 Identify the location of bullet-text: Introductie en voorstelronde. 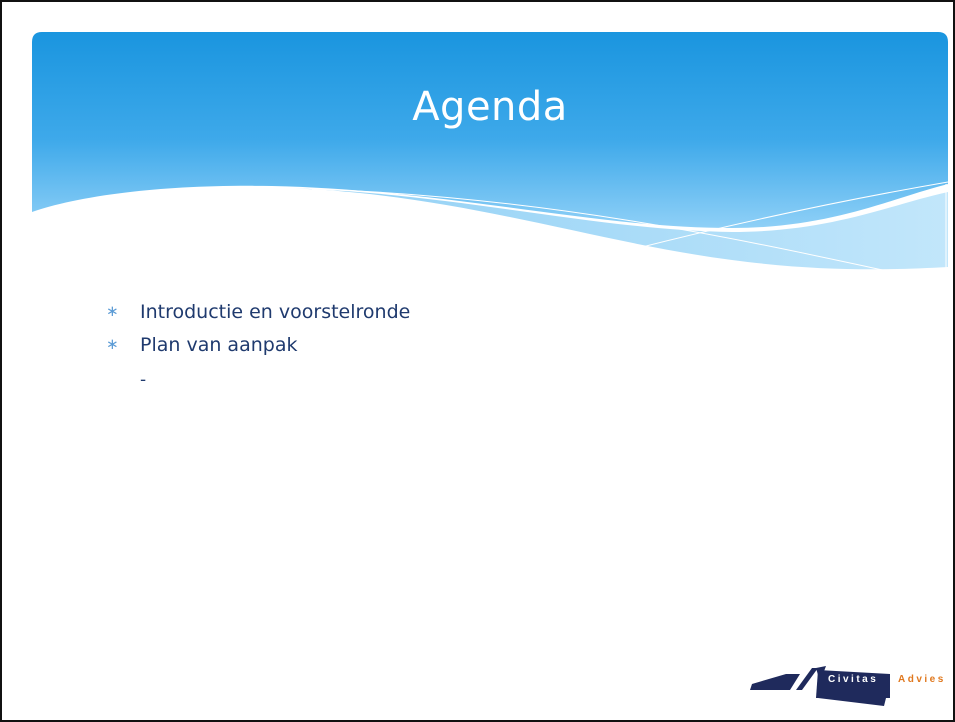
(275, 311).